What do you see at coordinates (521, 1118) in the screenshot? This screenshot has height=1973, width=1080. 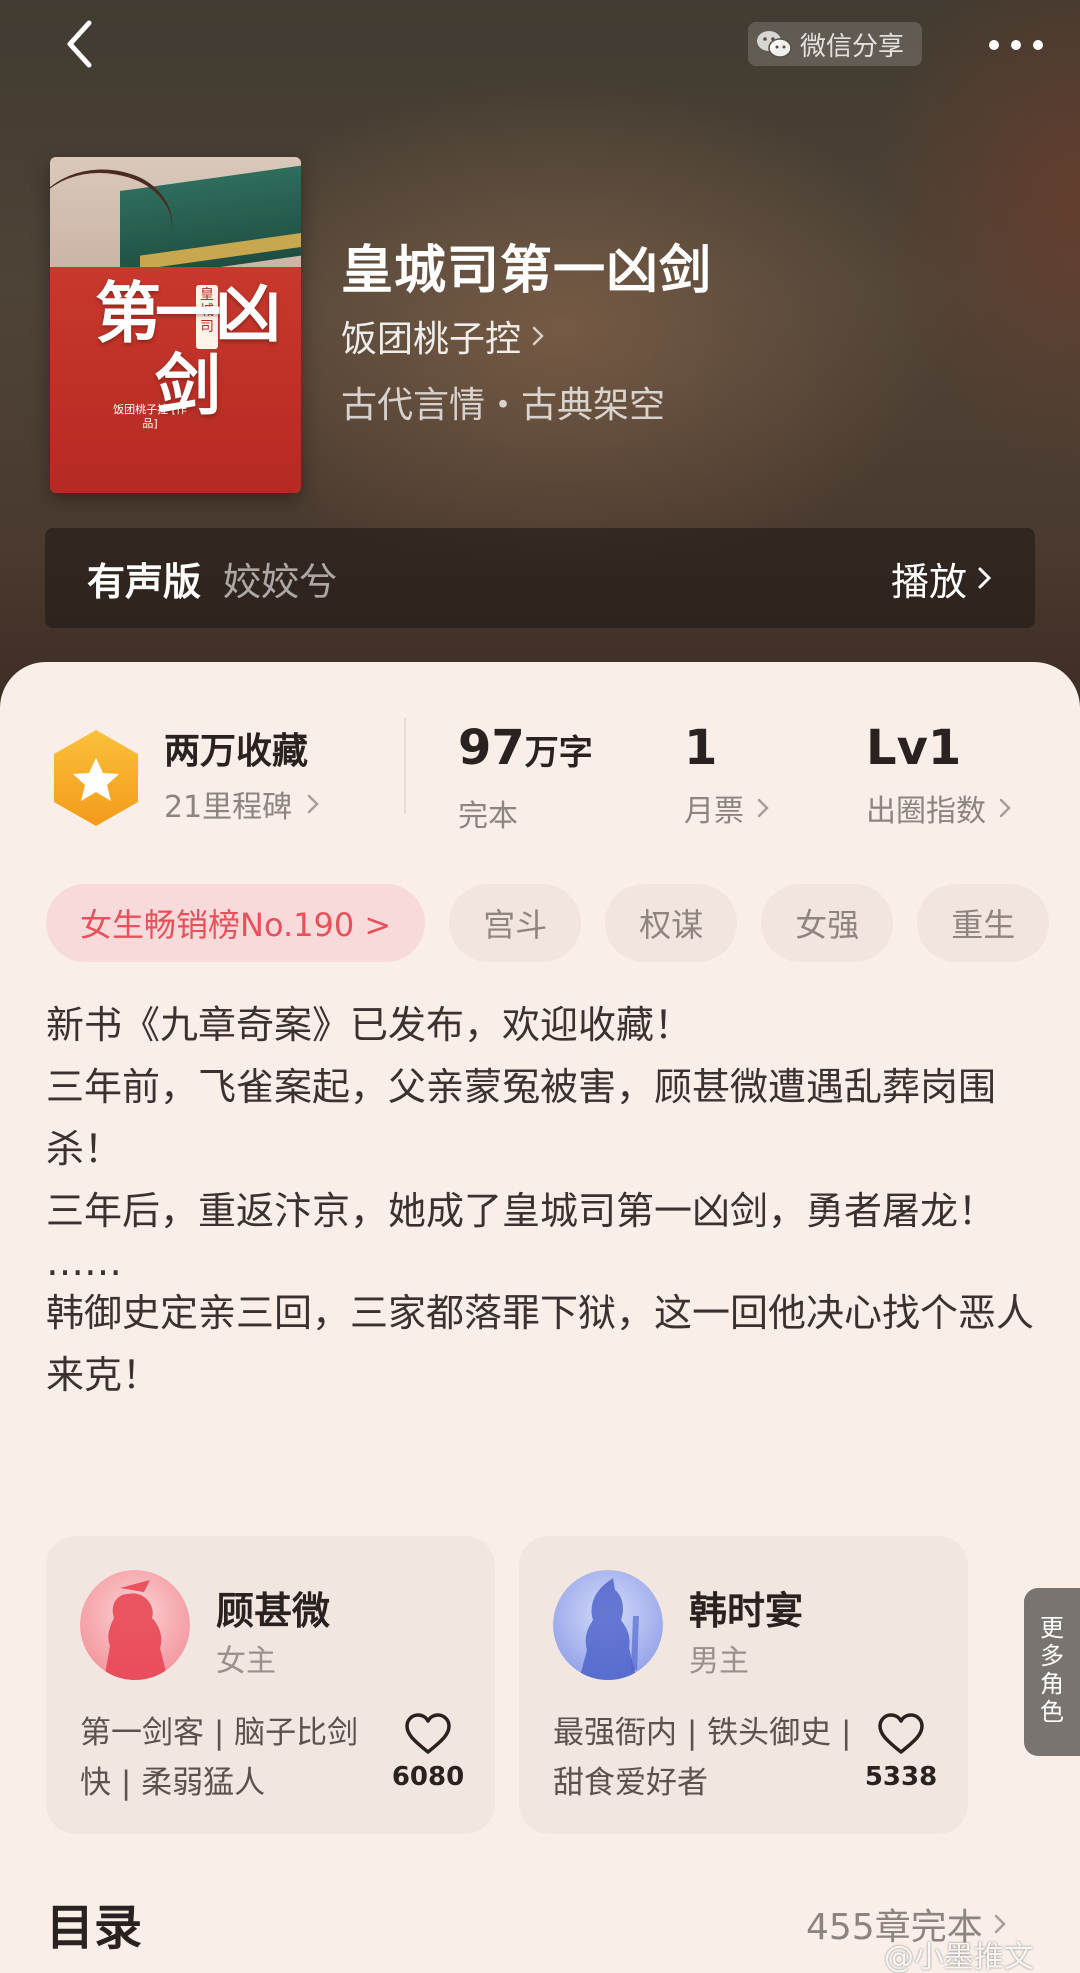 I see `description-line: 三年前，飞雀案起，父亲蒙冤被害，顾甚微遭遇乱葬岗围杀！` at bounding box center [521, 1118].